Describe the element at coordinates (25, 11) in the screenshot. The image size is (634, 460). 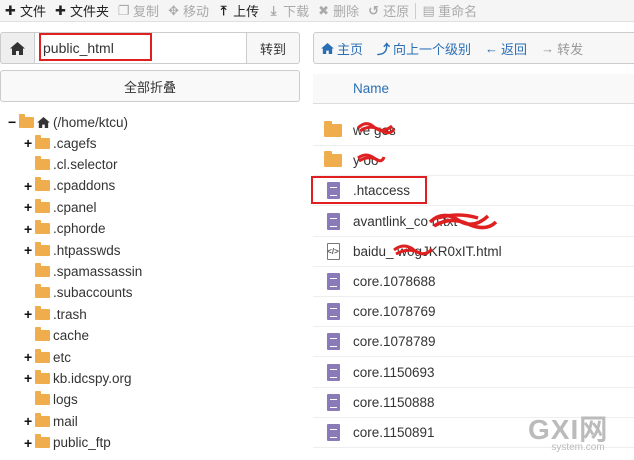
I see `new-file-button: ✚ 文件` at that location.